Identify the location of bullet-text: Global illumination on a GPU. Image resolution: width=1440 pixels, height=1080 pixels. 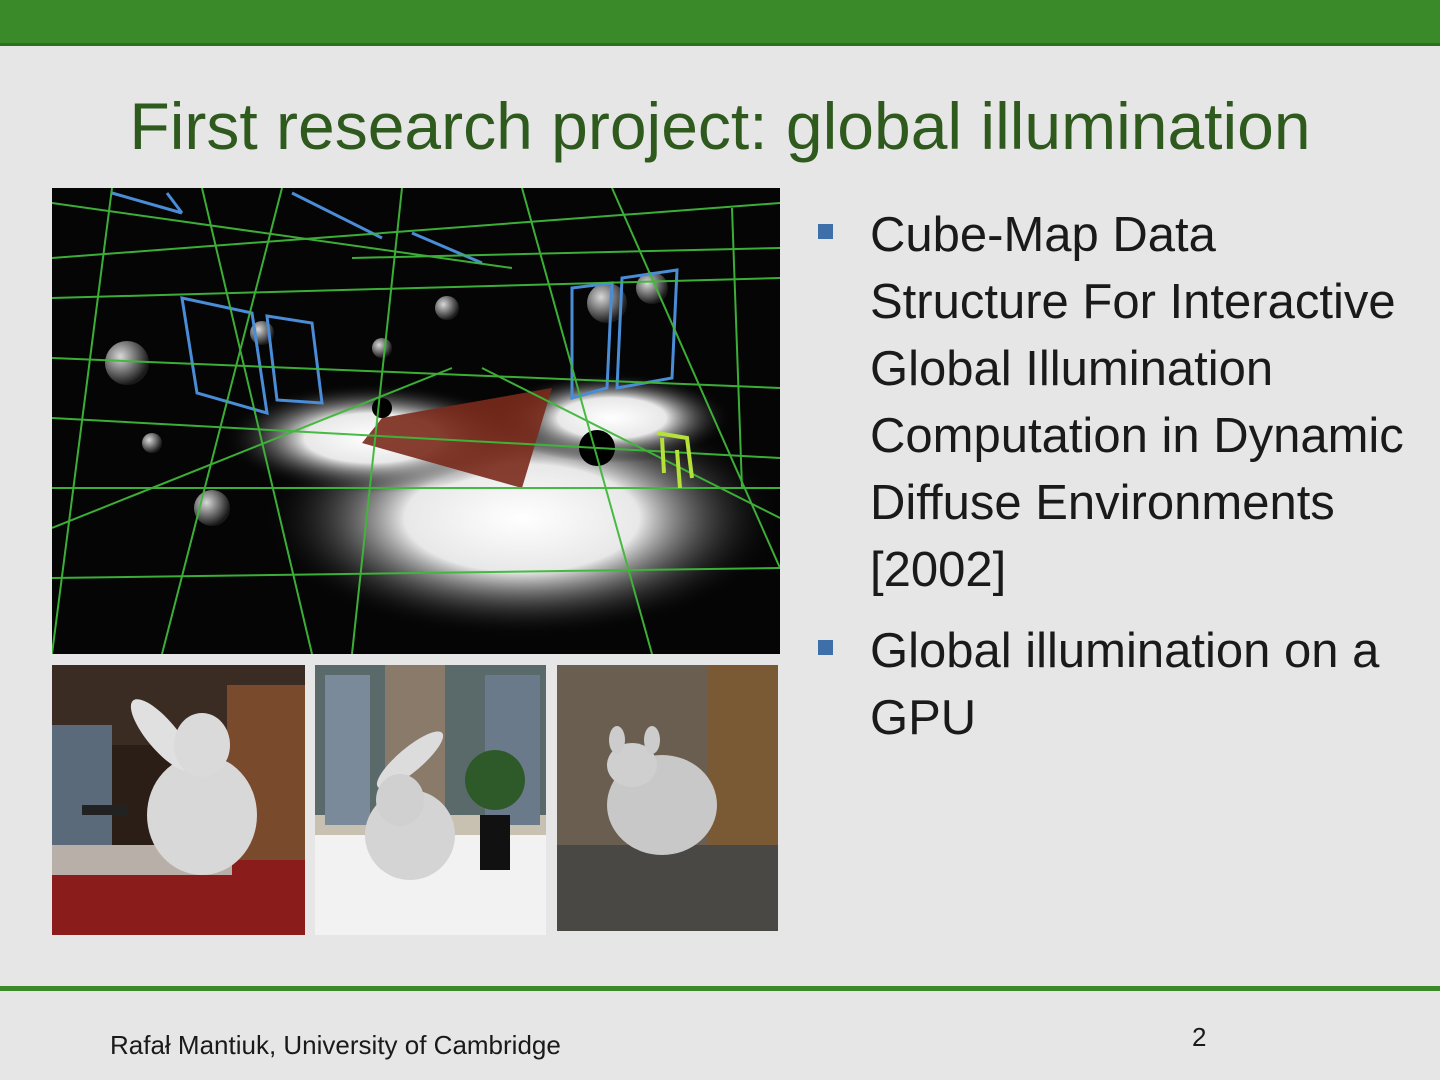
(1125, 684).